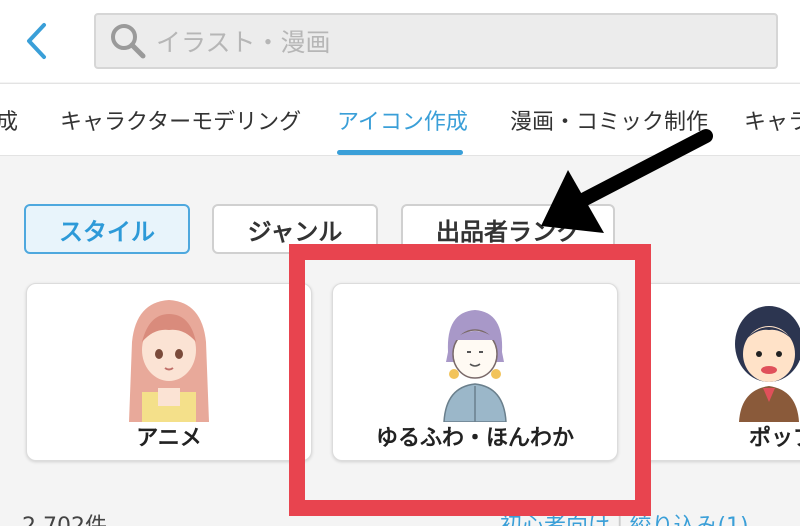  What do you see at coordinates (609, 120) in the screenshot?
I see `tab-manga-comic: 漫画・コミック制作` at bounding box center [609, 120].